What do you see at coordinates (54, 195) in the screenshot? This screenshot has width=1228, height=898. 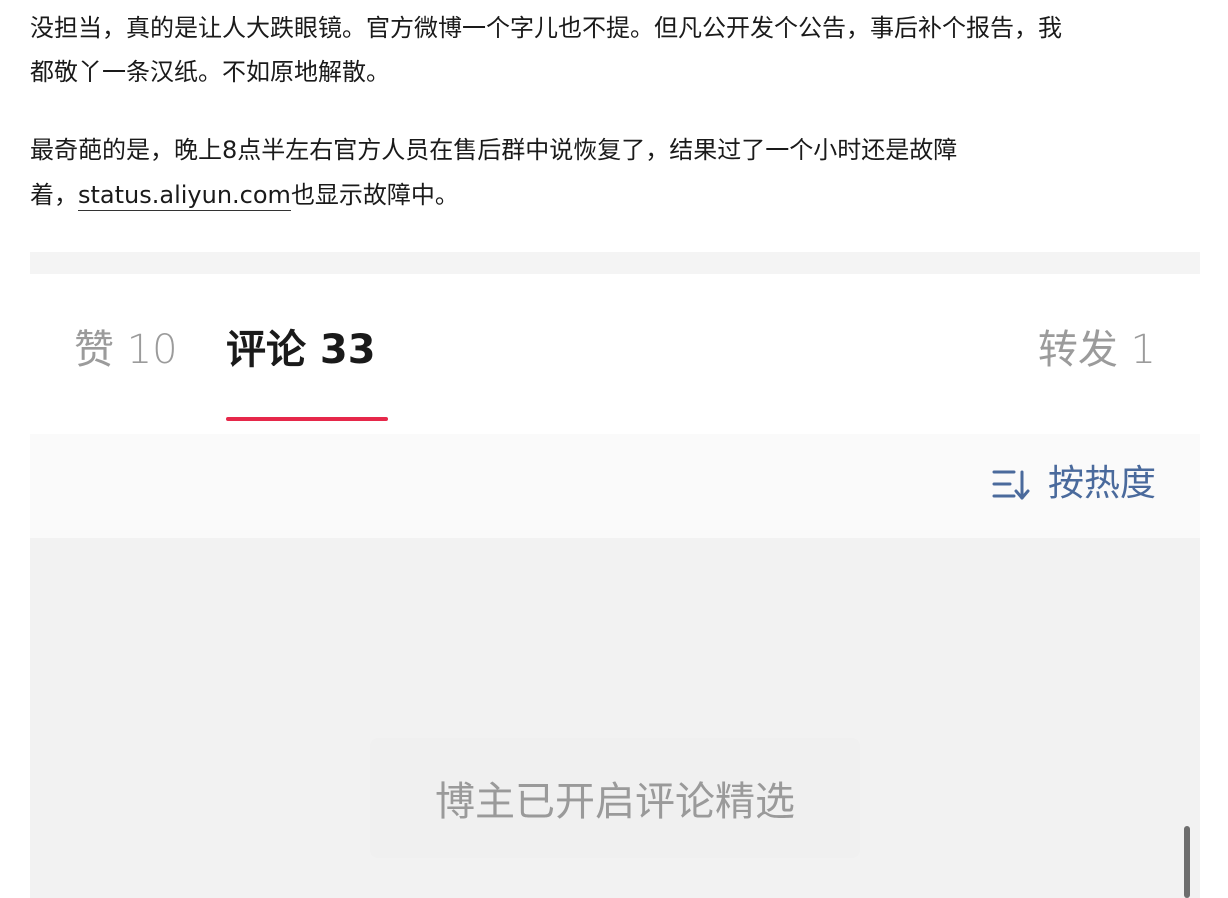 I see `post-text-fragment: 着，` at bounding box center [54, 195].